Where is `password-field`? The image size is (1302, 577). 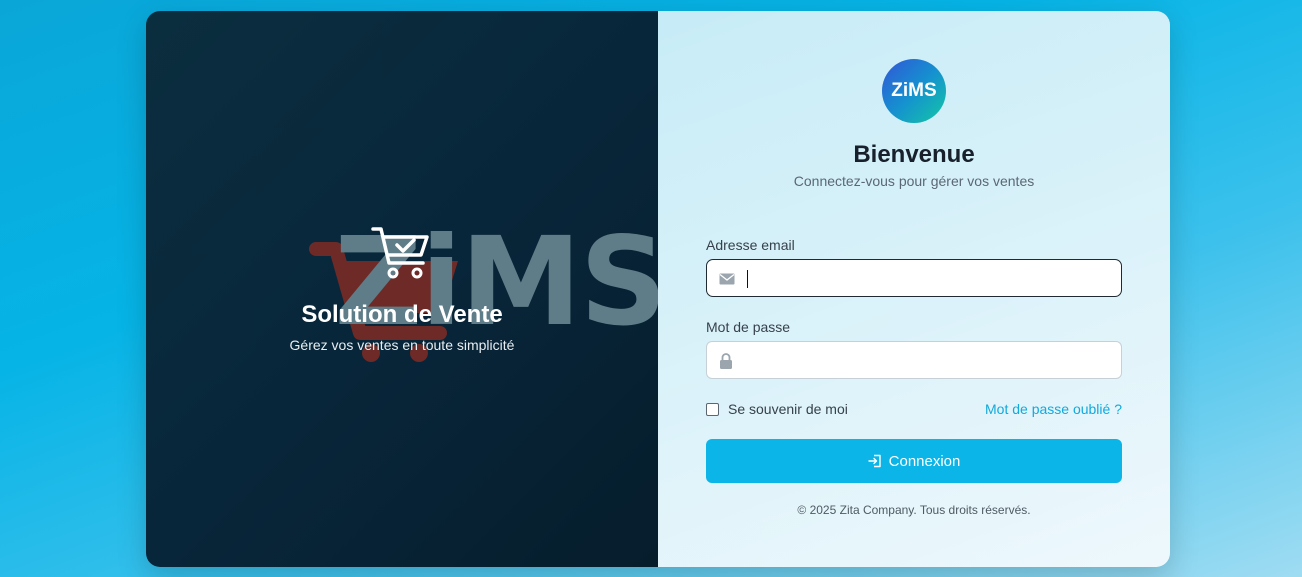
password-field is located at coordinates (925, 360).